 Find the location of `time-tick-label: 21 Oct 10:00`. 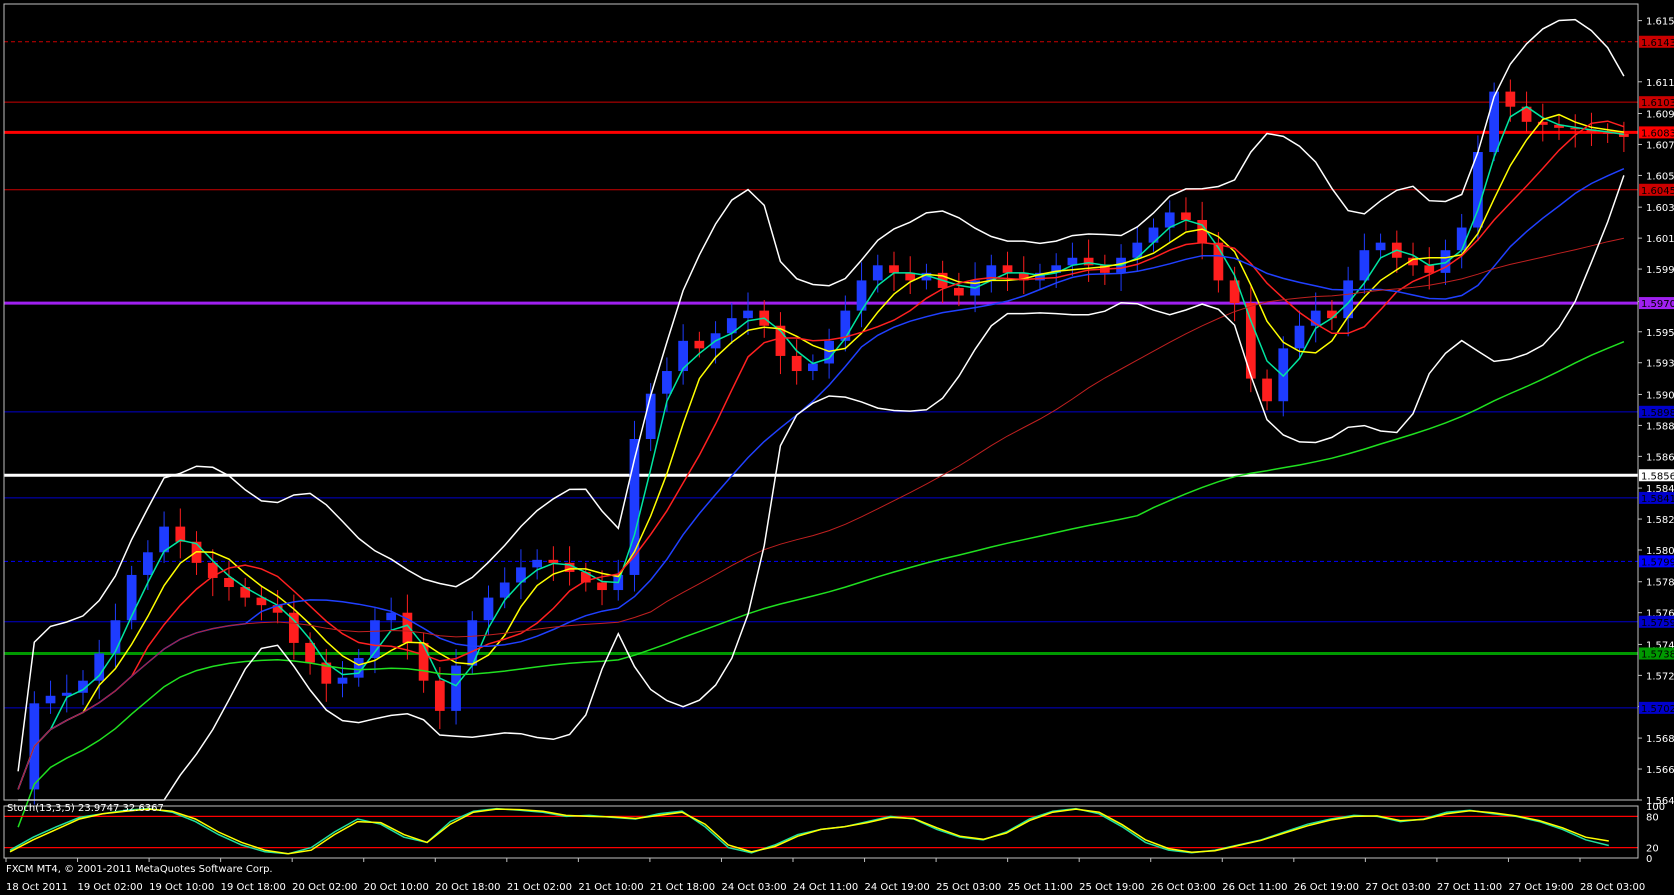

time-tick-label: 21 Oct 10:00 is located at coordinates (610, 887).